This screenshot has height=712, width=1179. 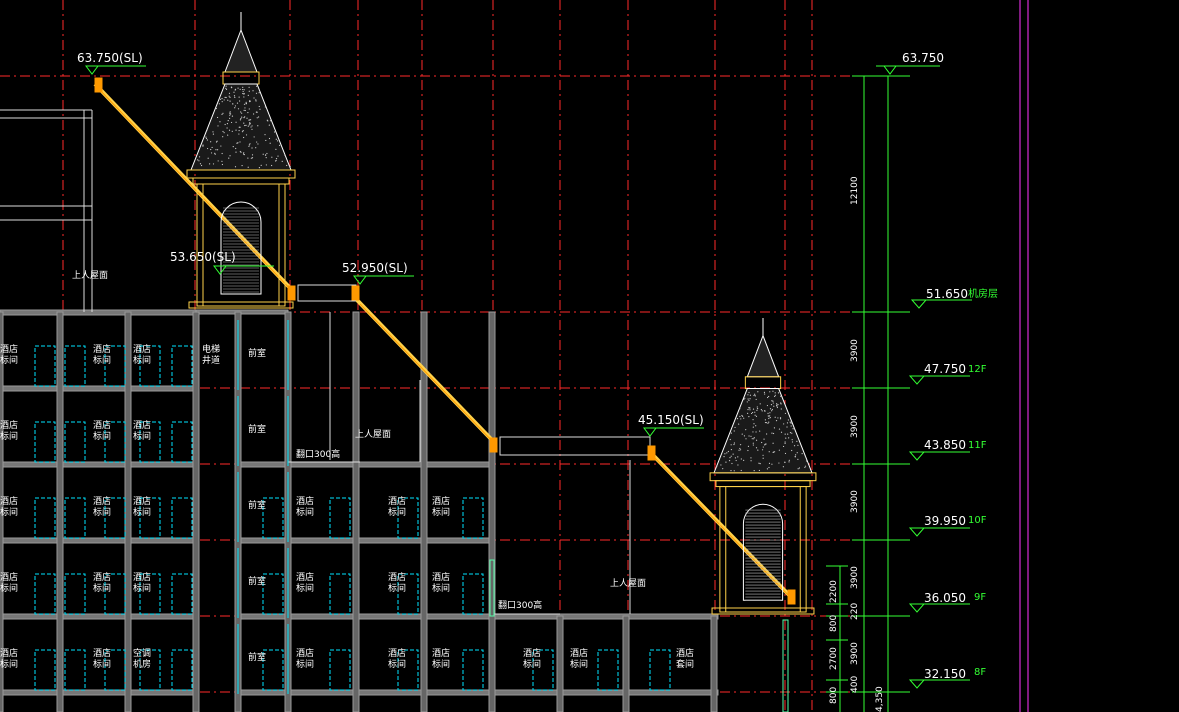 What do you see at coordinates (947, 294) in the screenshot?
I see `level-value-1: 51.650` at bounding box center [947, 294].